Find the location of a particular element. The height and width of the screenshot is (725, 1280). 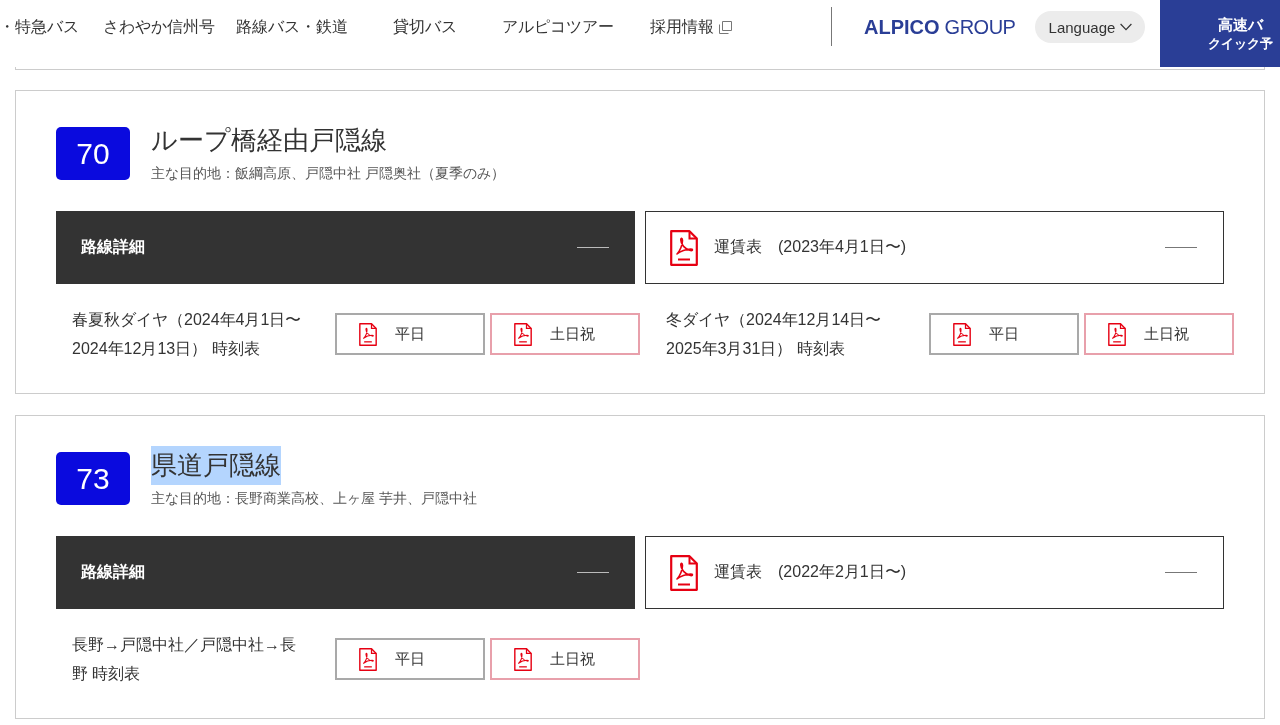

nav-link: 路線バス・鉄道 is located at coordinates (291, 27).